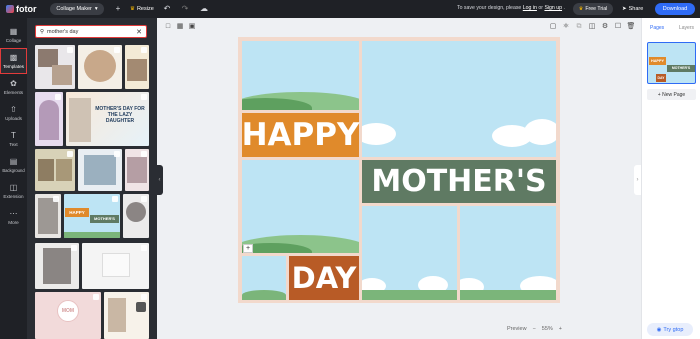 Image resolution: width=700 pixels, height=339 pixels. Describe the element at coordinates (13, 217) in the screenshot. I see `rail-more: ⋯ More` at that location.